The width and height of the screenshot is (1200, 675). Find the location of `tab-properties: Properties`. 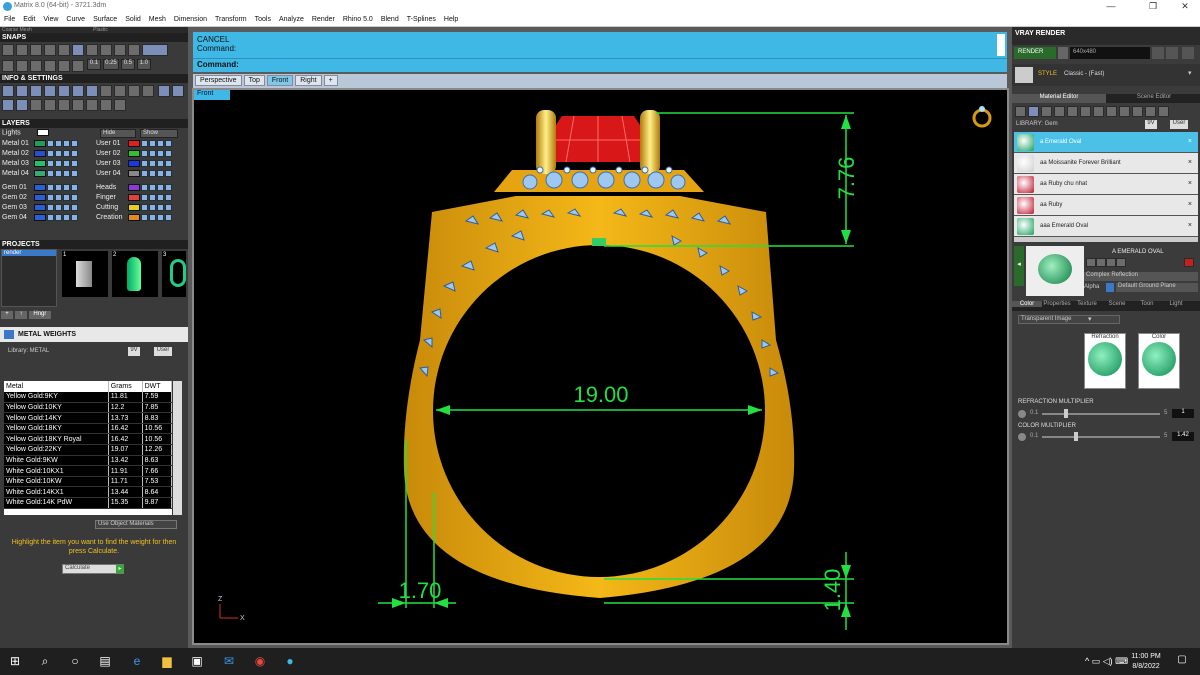

tab-properties: Properties is located at coordinates (1057, 304).